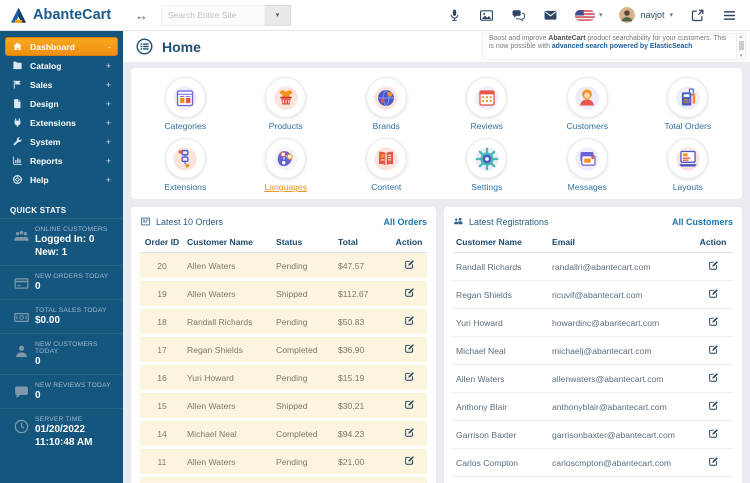 The width and height of the screenshot is (750, 483). Describe the element at coordinates (283, 294) in the screenshot. I see `order-row: 19 Allen Waters Shipped $112.67` at that location.